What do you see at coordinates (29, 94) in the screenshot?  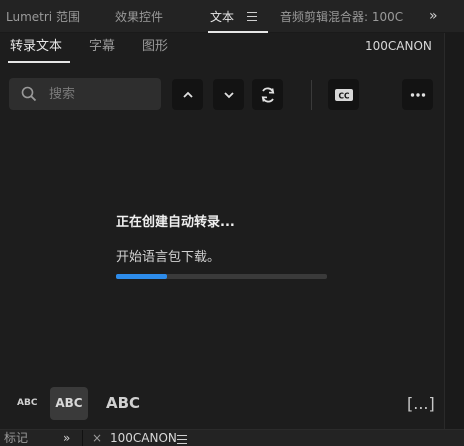 I see `search-icon` at bounding box center [29, 94].